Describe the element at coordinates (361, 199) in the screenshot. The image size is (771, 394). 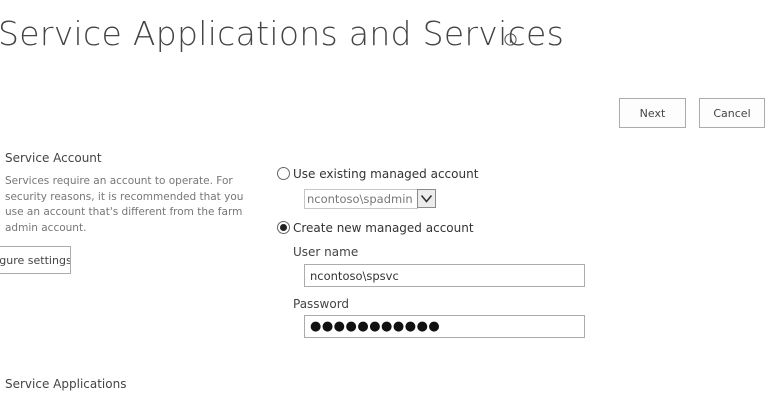
I see `existing-account-select: ncontoso\spadmin` at that location.